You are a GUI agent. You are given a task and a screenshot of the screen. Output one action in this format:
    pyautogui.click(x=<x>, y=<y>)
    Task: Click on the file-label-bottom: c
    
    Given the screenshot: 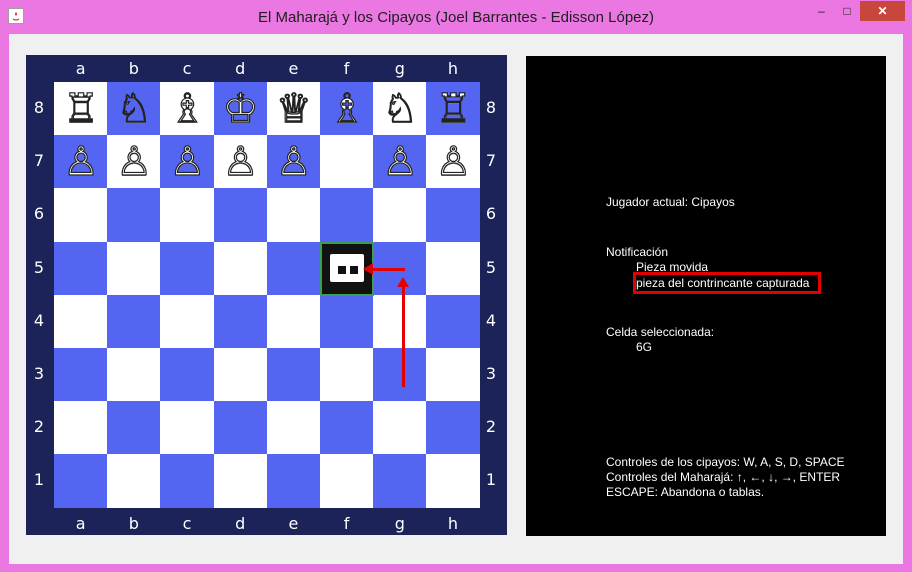 What is the action you would take?
    pyautogui.click(x=187, y=523)
    